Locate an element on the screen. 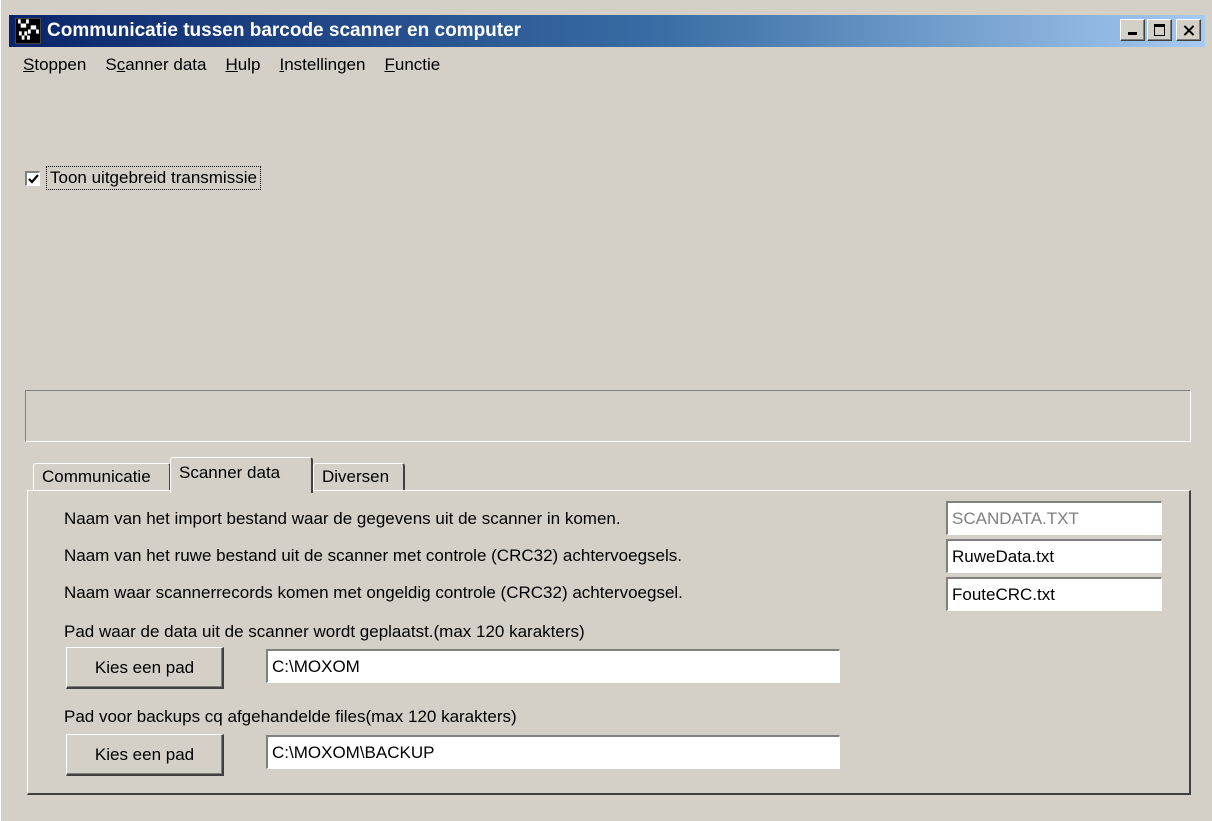 Image resolution: width=1212 pixels, height=821 pixels. menu-stoppen: Stoppen is located at coordinates (54, 65).